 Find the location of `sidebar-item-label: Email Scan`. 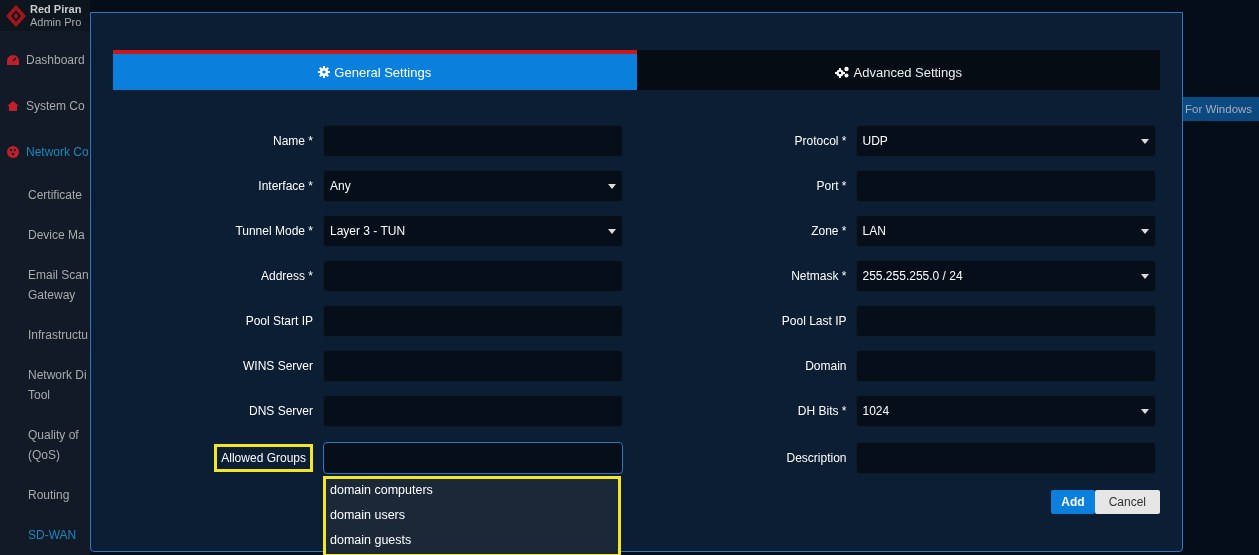

sidebar-item-label: Email Scan is located at coordinates (58, 275).